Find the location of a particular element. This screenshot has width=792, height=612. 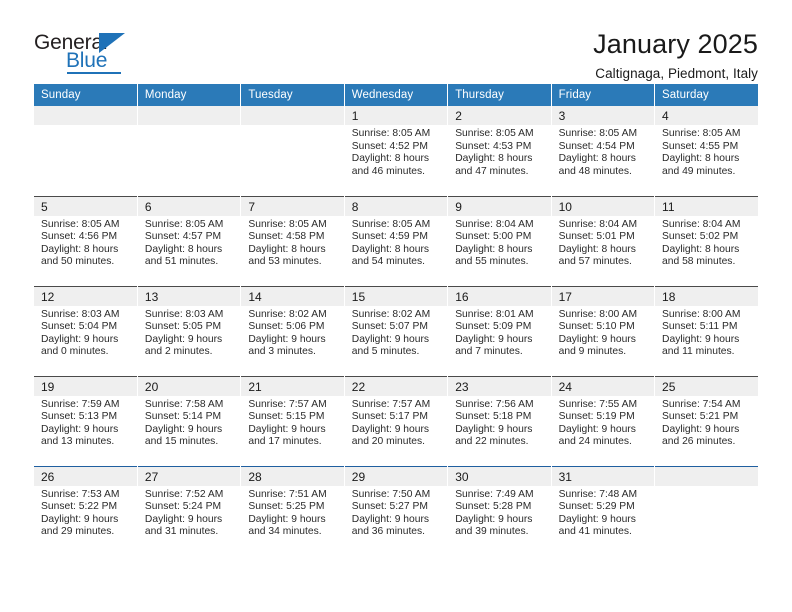

day-number: 3 is located at coordinates (603, 115).